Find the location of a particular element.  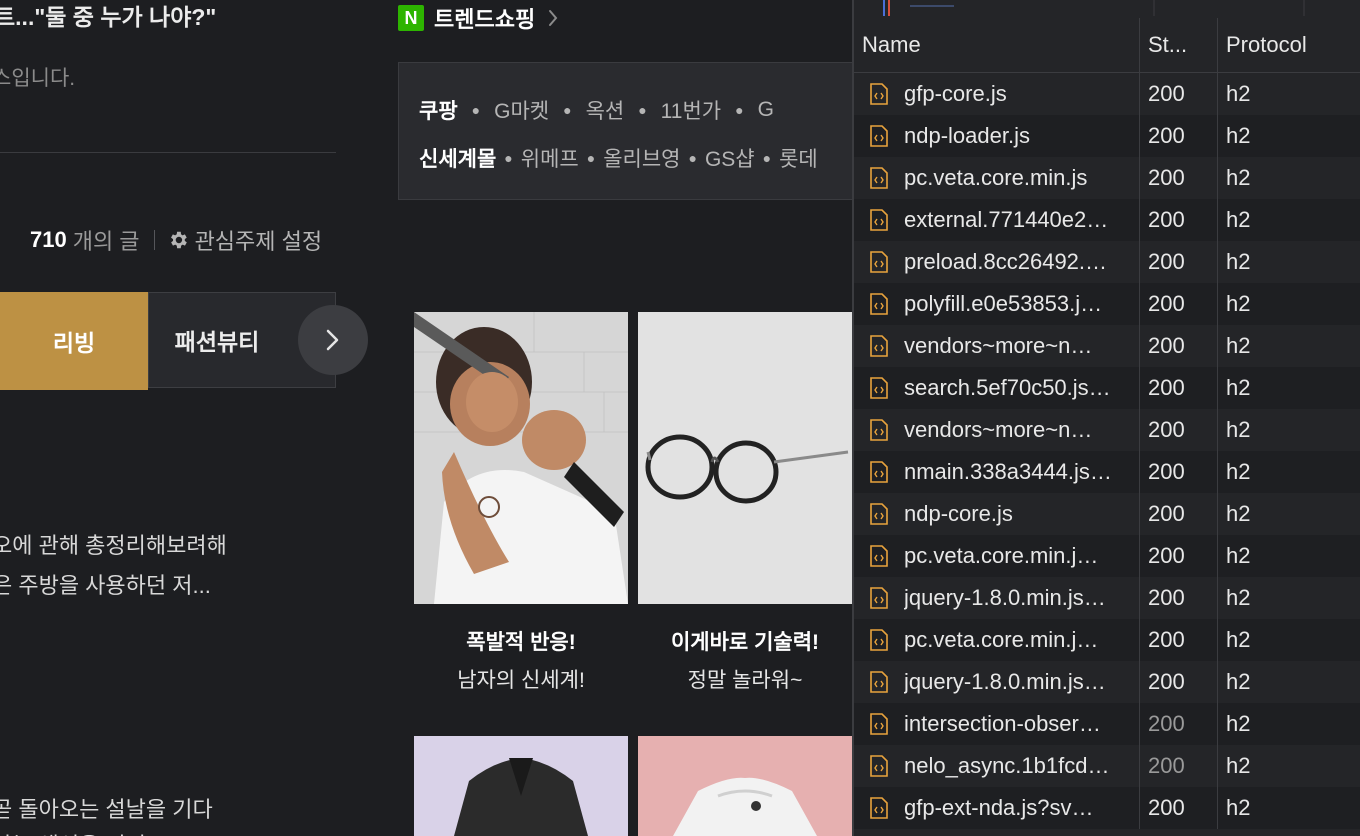

product-title: 이게바로 기술력! is located at coordinates (745, 641).